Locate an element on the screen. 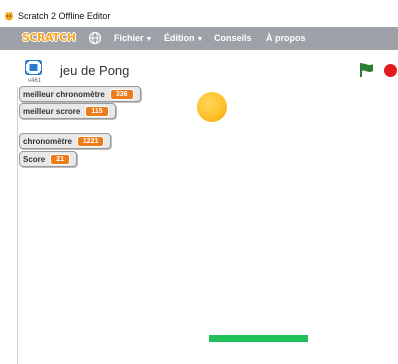  stop-icon is located at coordinates (390, 70).